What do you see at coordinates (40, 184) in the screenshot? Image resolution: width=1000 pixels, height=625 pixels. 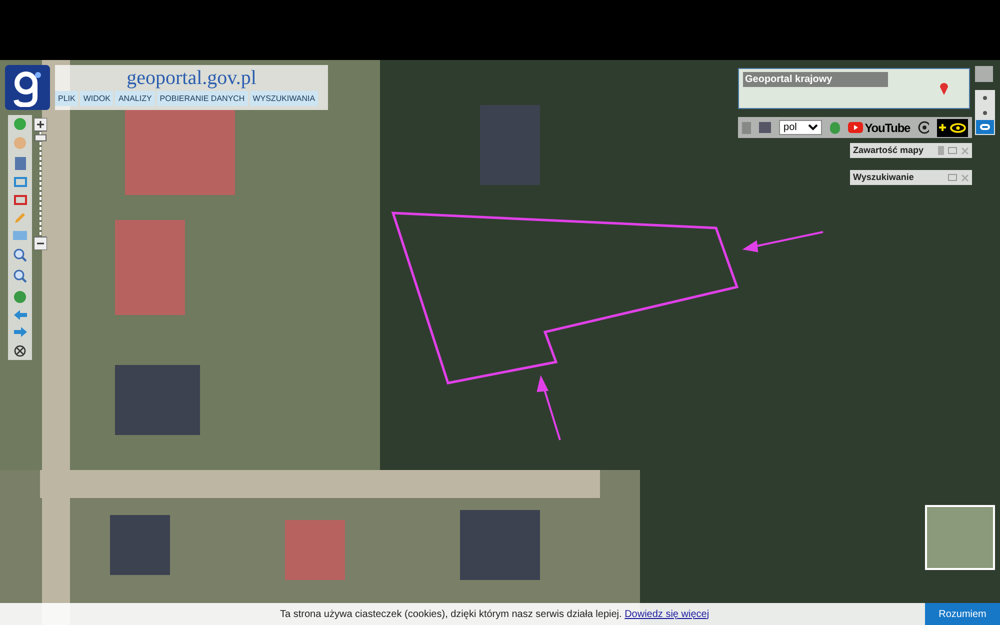 I see `zoom-slider` at bounding box center [40, 184].